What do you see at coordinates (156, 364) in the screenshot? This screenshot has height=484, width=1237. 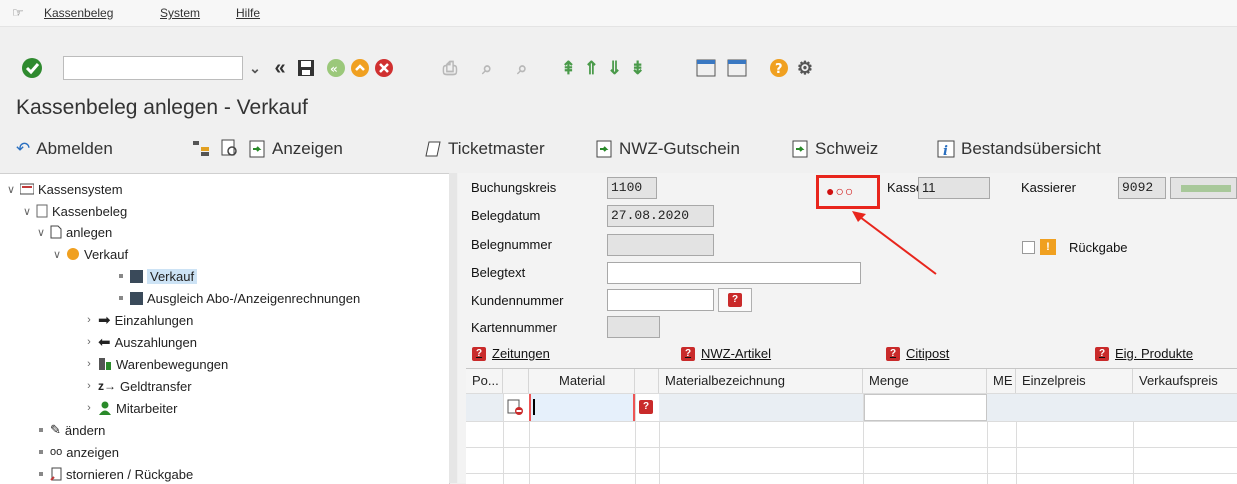 I see `tree-node-warenbewegungen: › Warenbewegungen` at bounding box center [156, 364].